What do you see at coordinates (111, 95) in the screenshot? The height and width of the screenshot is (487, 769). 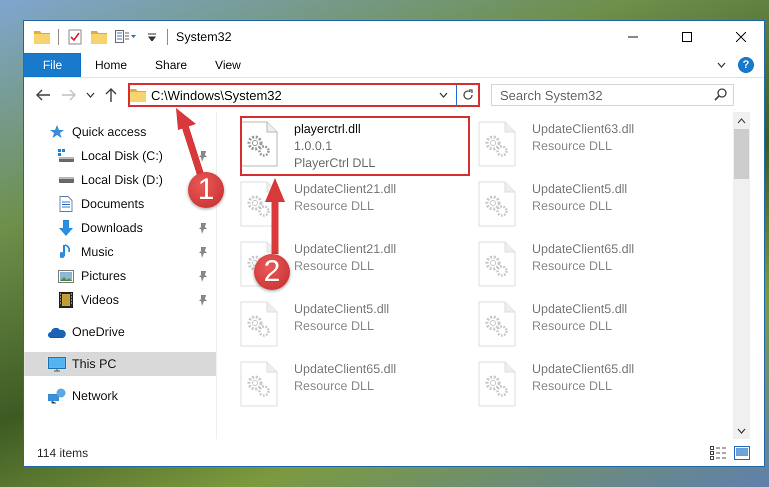 I see `up-arrow-icon` at bounding box center [111, 95].